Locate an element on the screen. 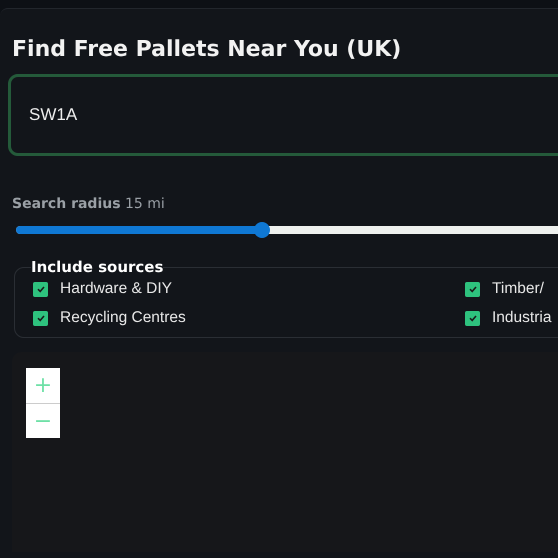 Image resolution: width=558 pixels, height=558 pixels. source-label: Recycling Centres is located at coordinates (123, 318).